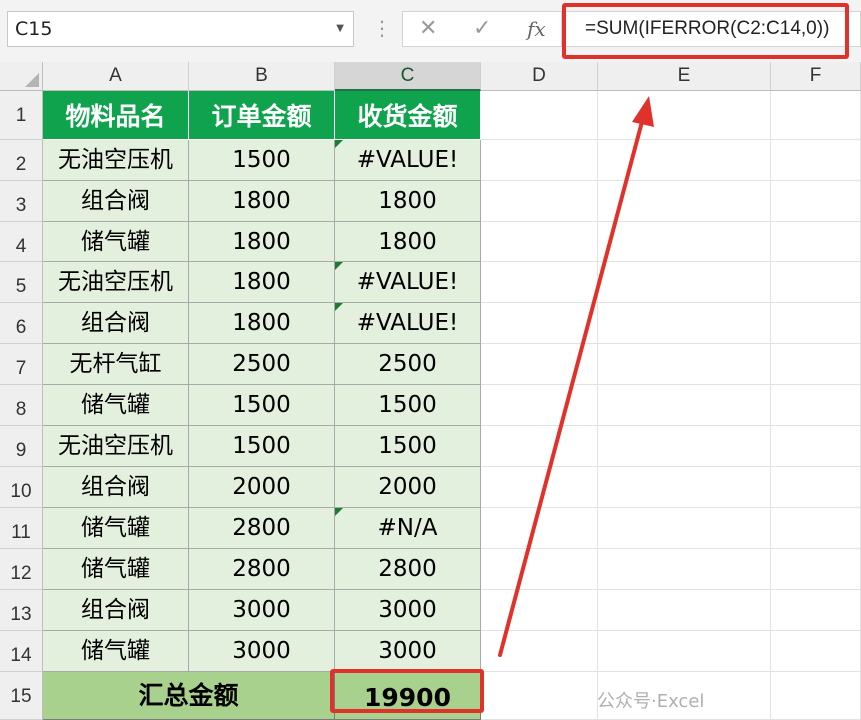 This screenshot has width=861, height=720. I want to click on annotation-arrow, so click(576, 376).